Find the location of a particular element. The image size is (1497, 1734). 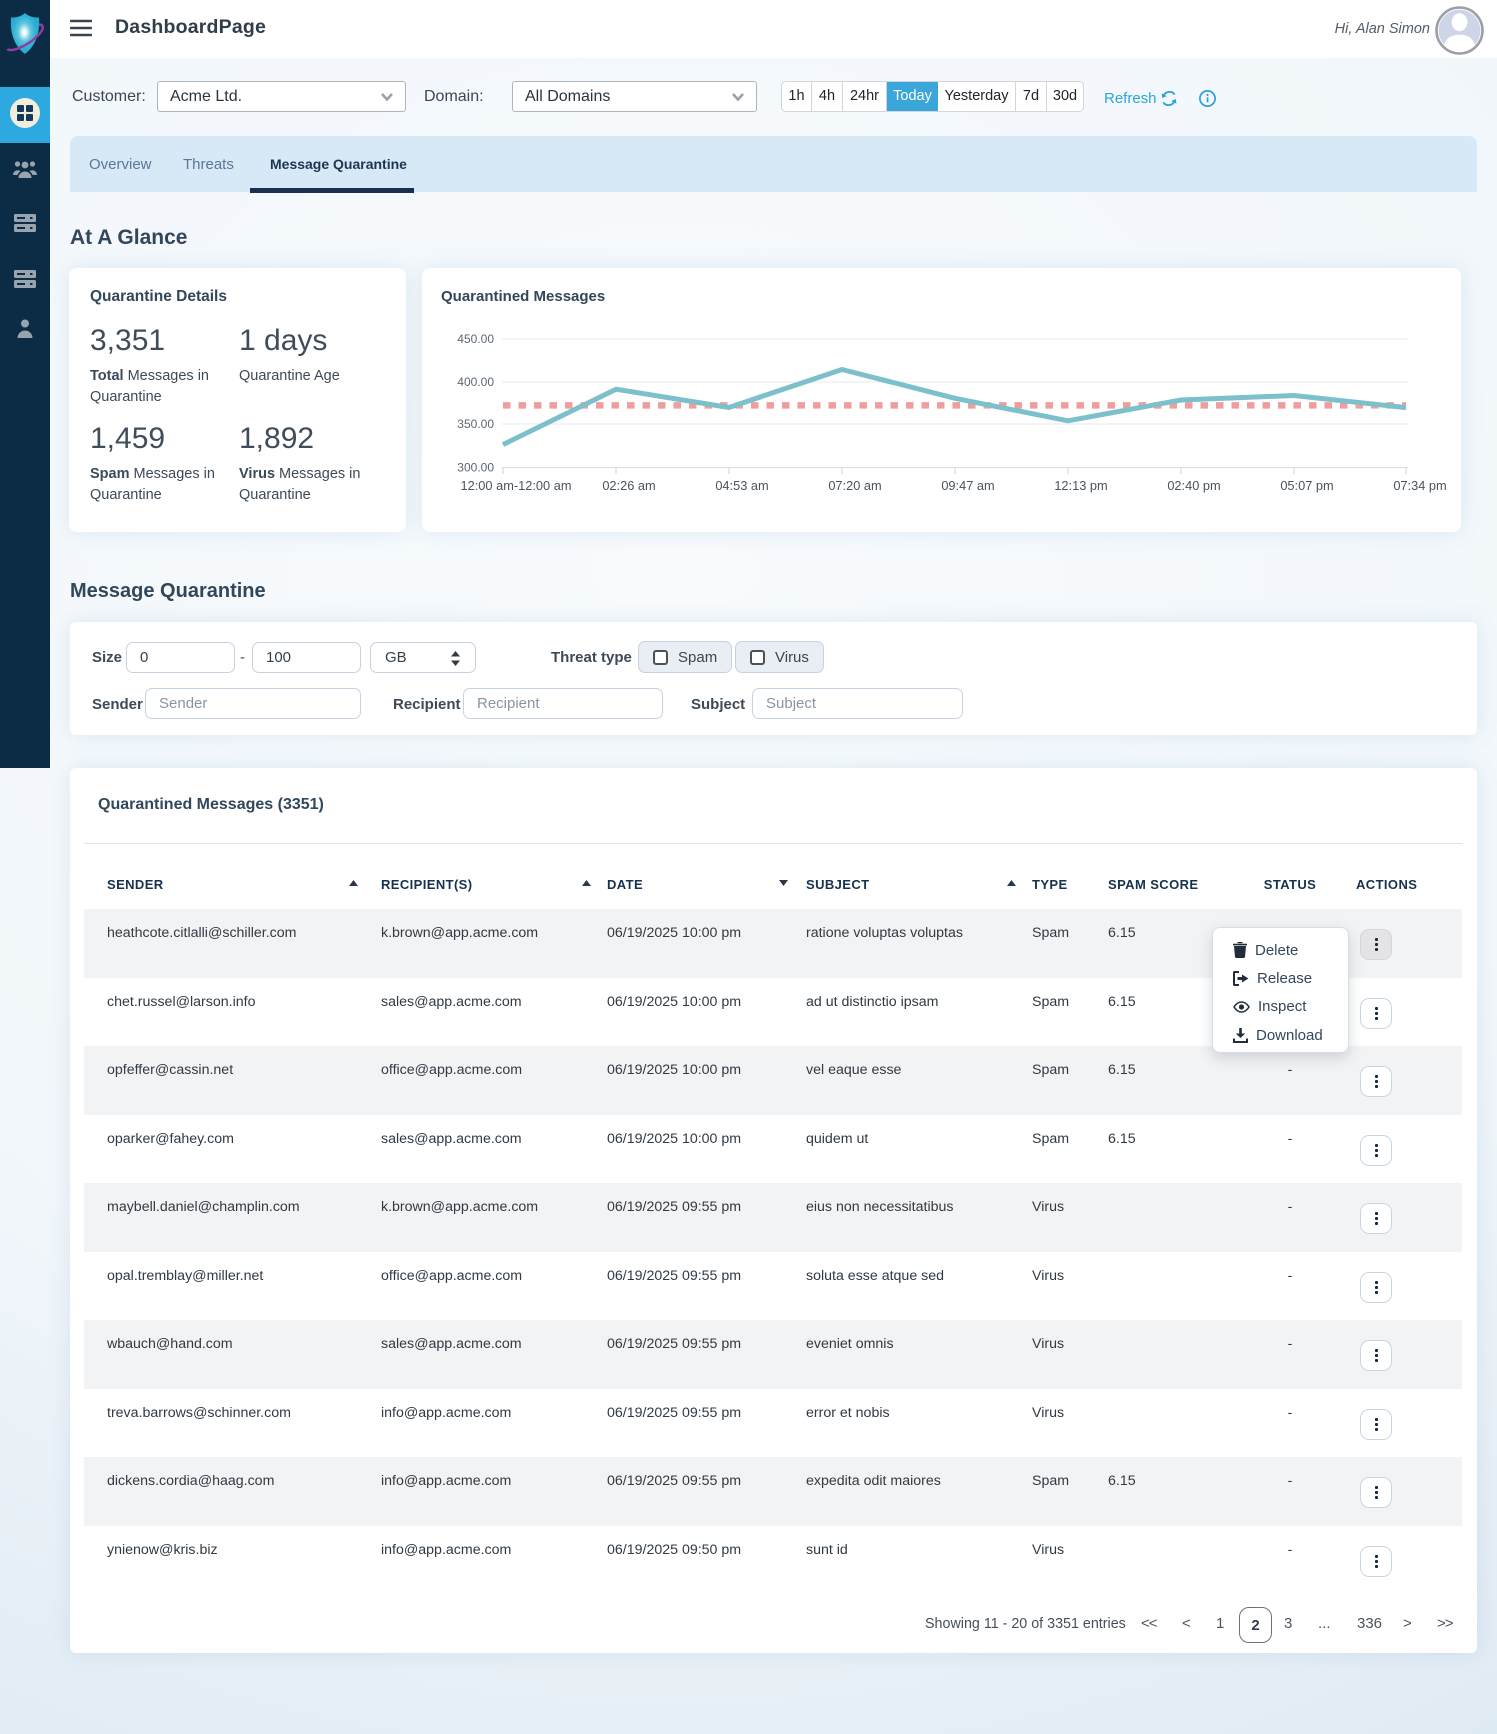

svg-text: 450.00 is located at coordinates (475, 339).